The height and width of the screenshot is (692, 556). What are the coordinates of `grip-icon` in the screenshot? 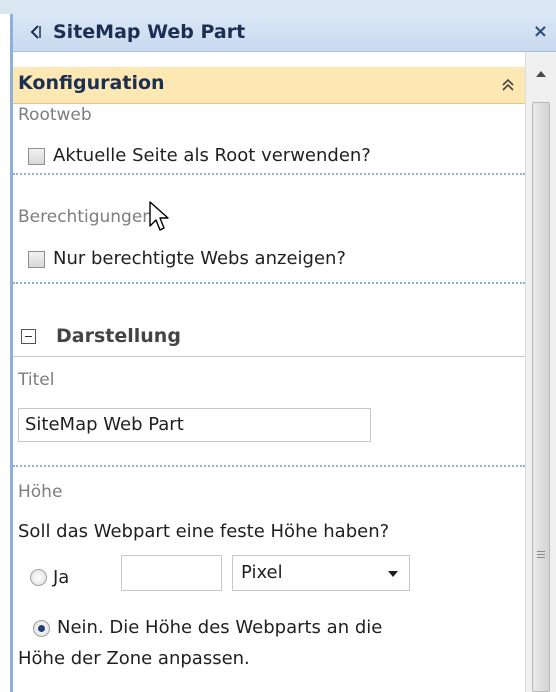 It's located at (541, 555).